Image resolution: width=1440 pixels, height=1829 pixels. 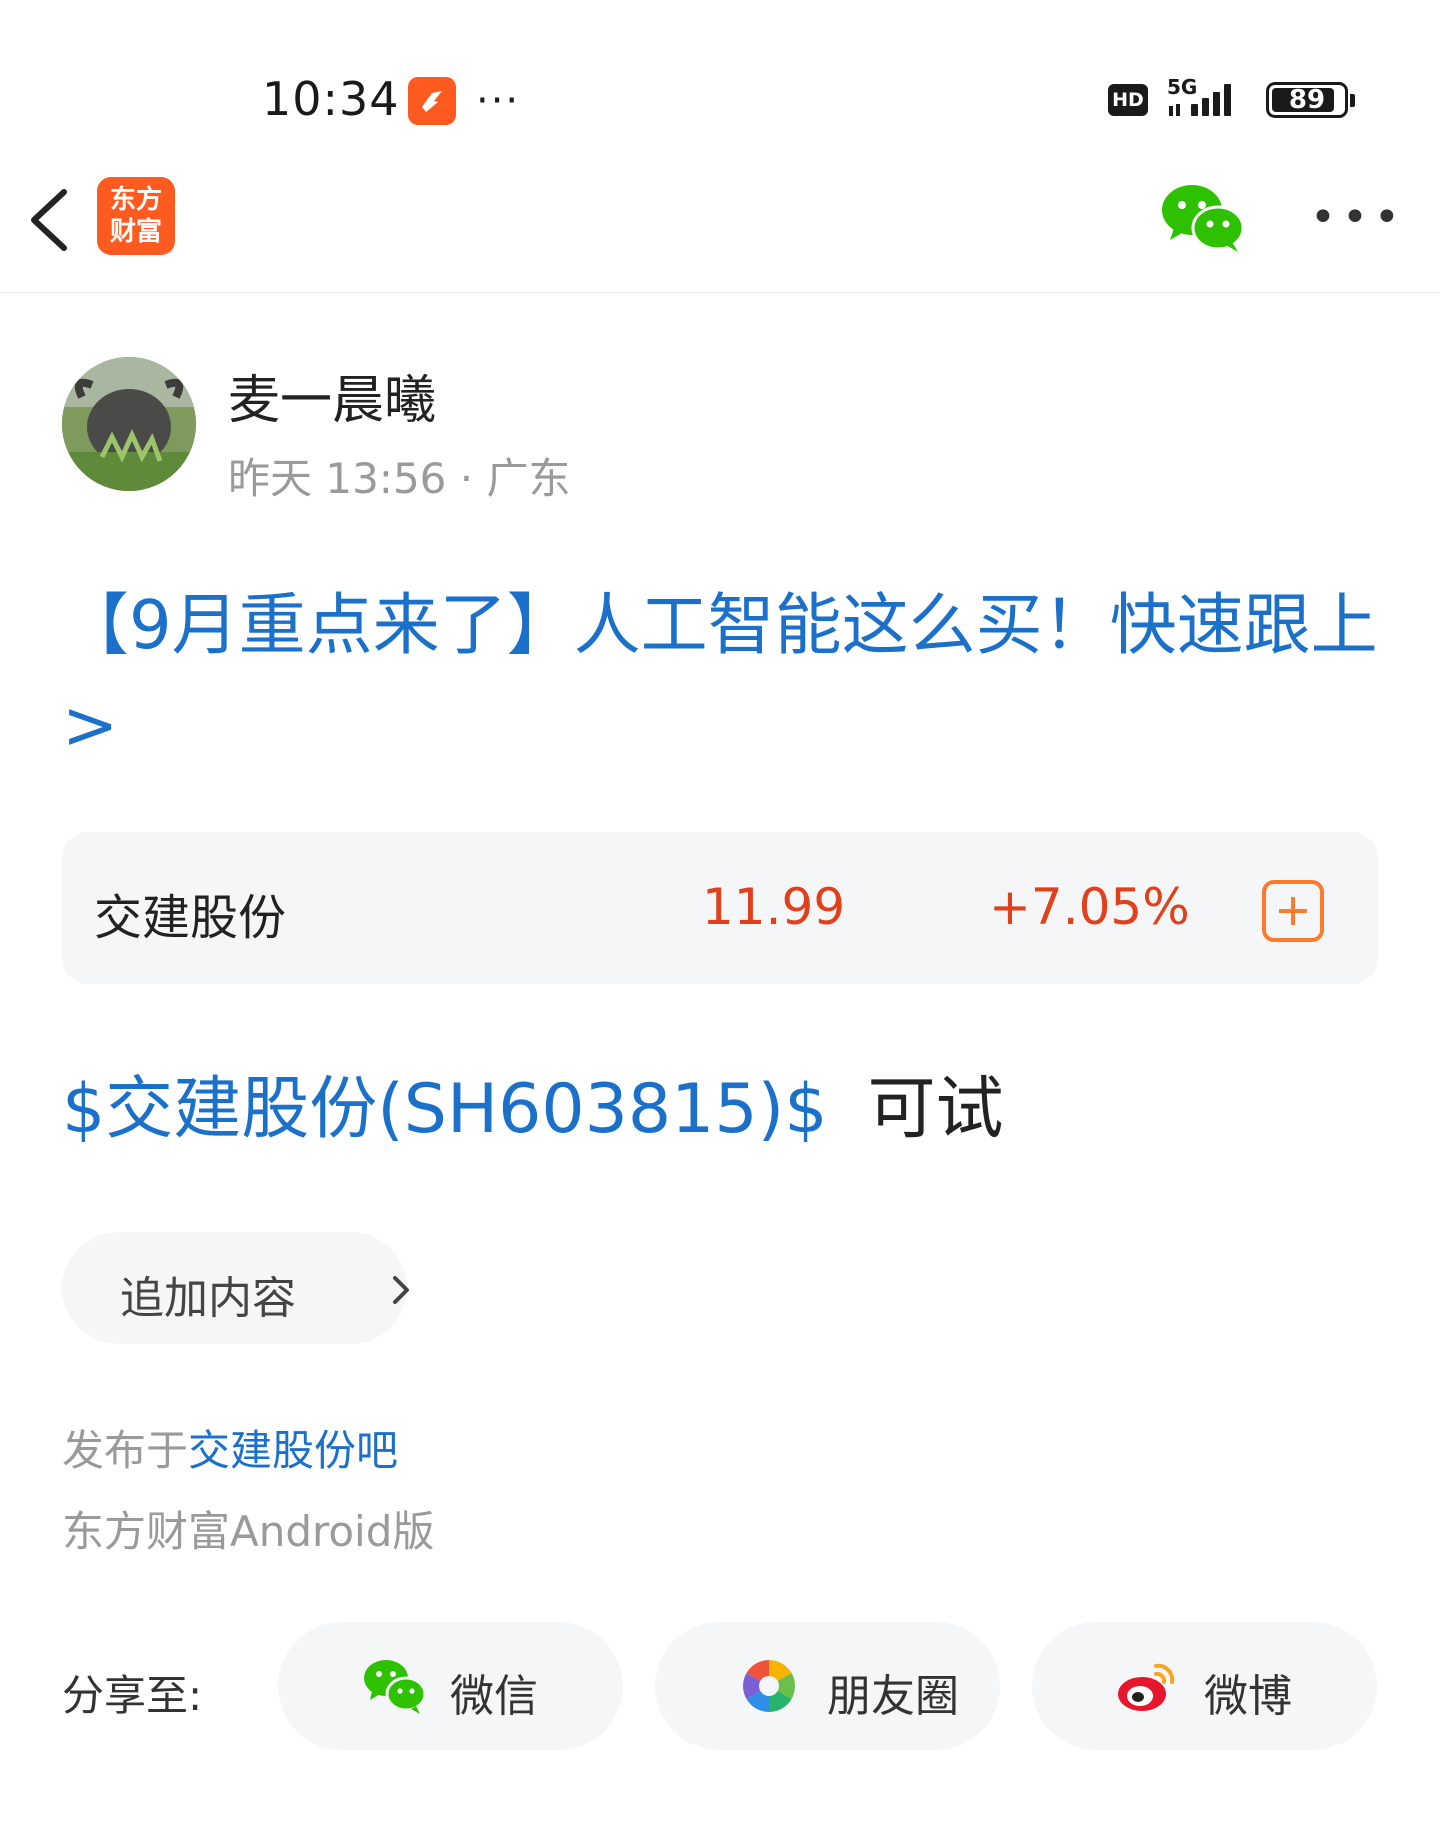 What do you see at coordinates (774, 907) in the screenshot?
I see `stock-price: 11.99` at bounding box center [774, 907].